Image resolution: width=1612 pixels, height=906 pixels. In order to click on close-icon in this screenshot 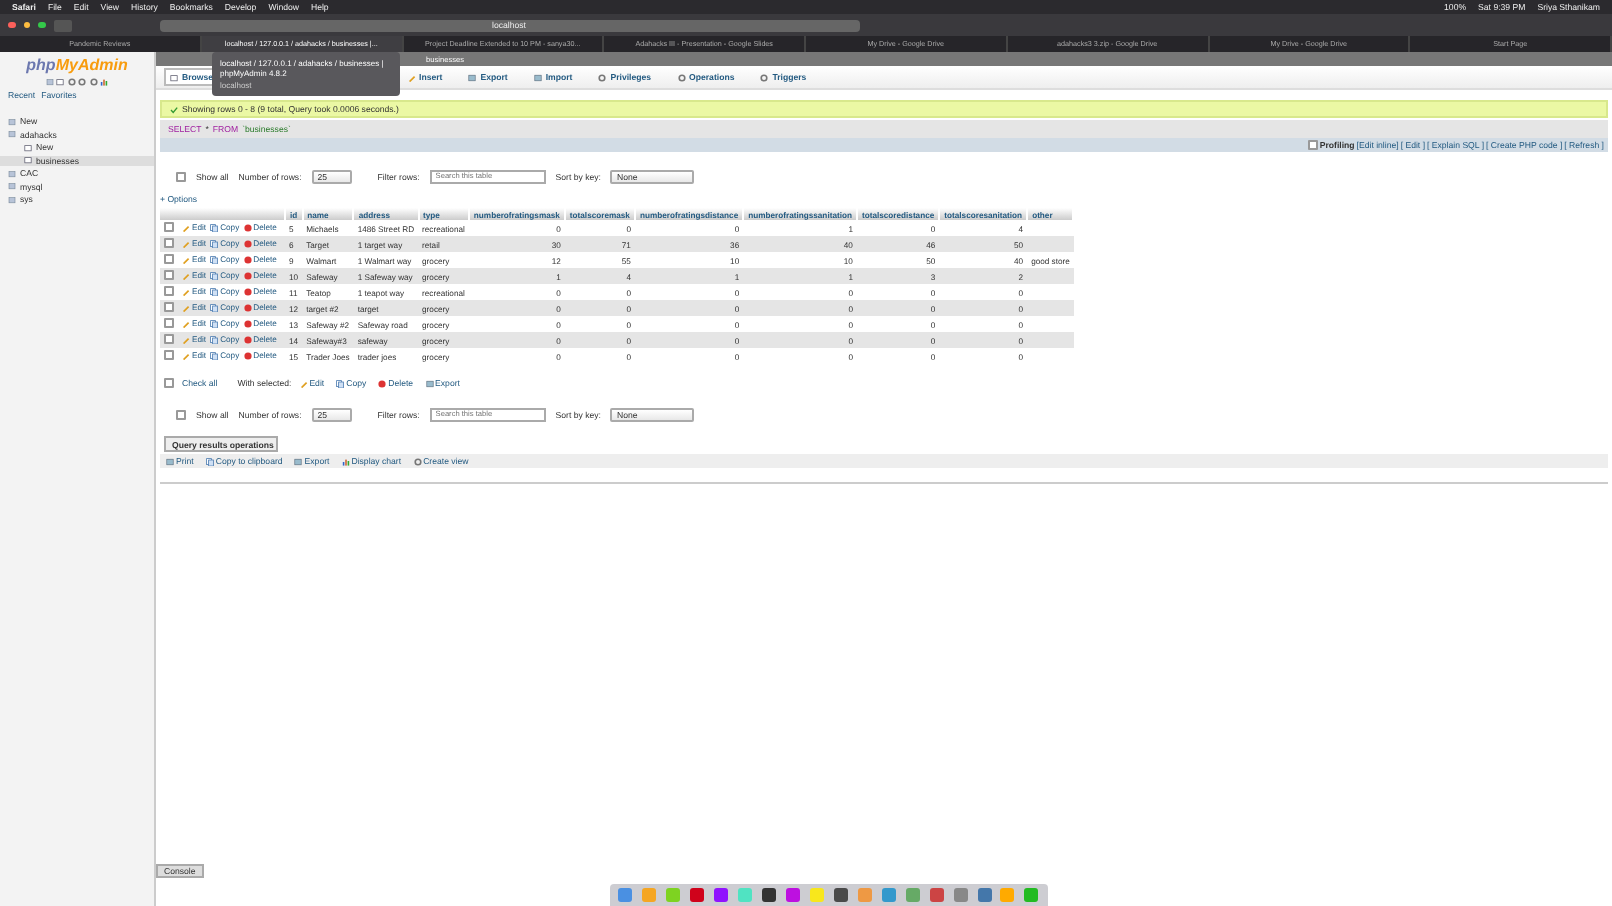, I will do `click(11, 25)`.